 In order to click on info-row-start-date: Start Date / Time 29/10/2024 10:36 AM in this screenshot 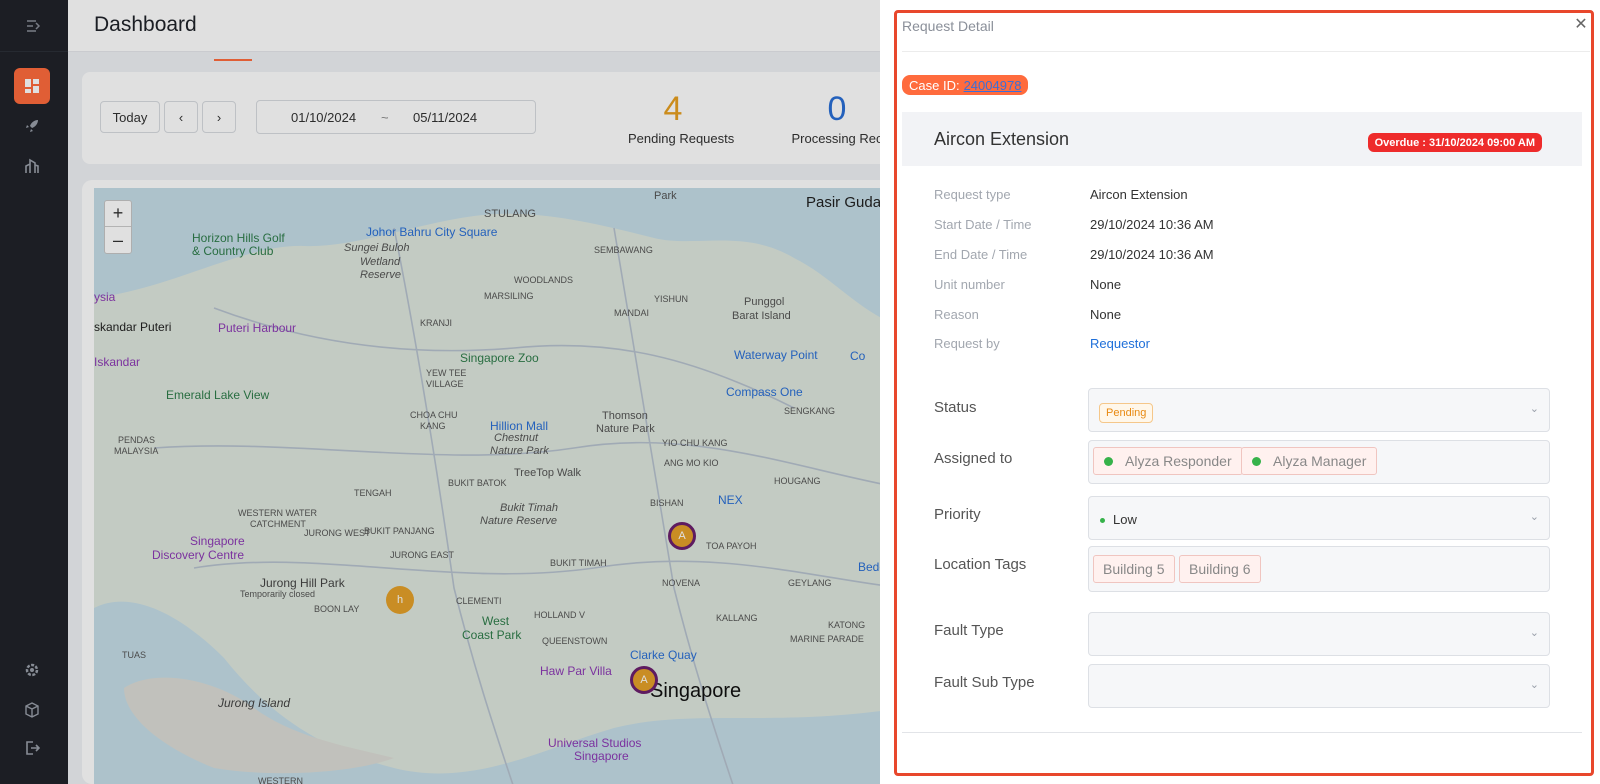, I will do `click(1234, 226)`.